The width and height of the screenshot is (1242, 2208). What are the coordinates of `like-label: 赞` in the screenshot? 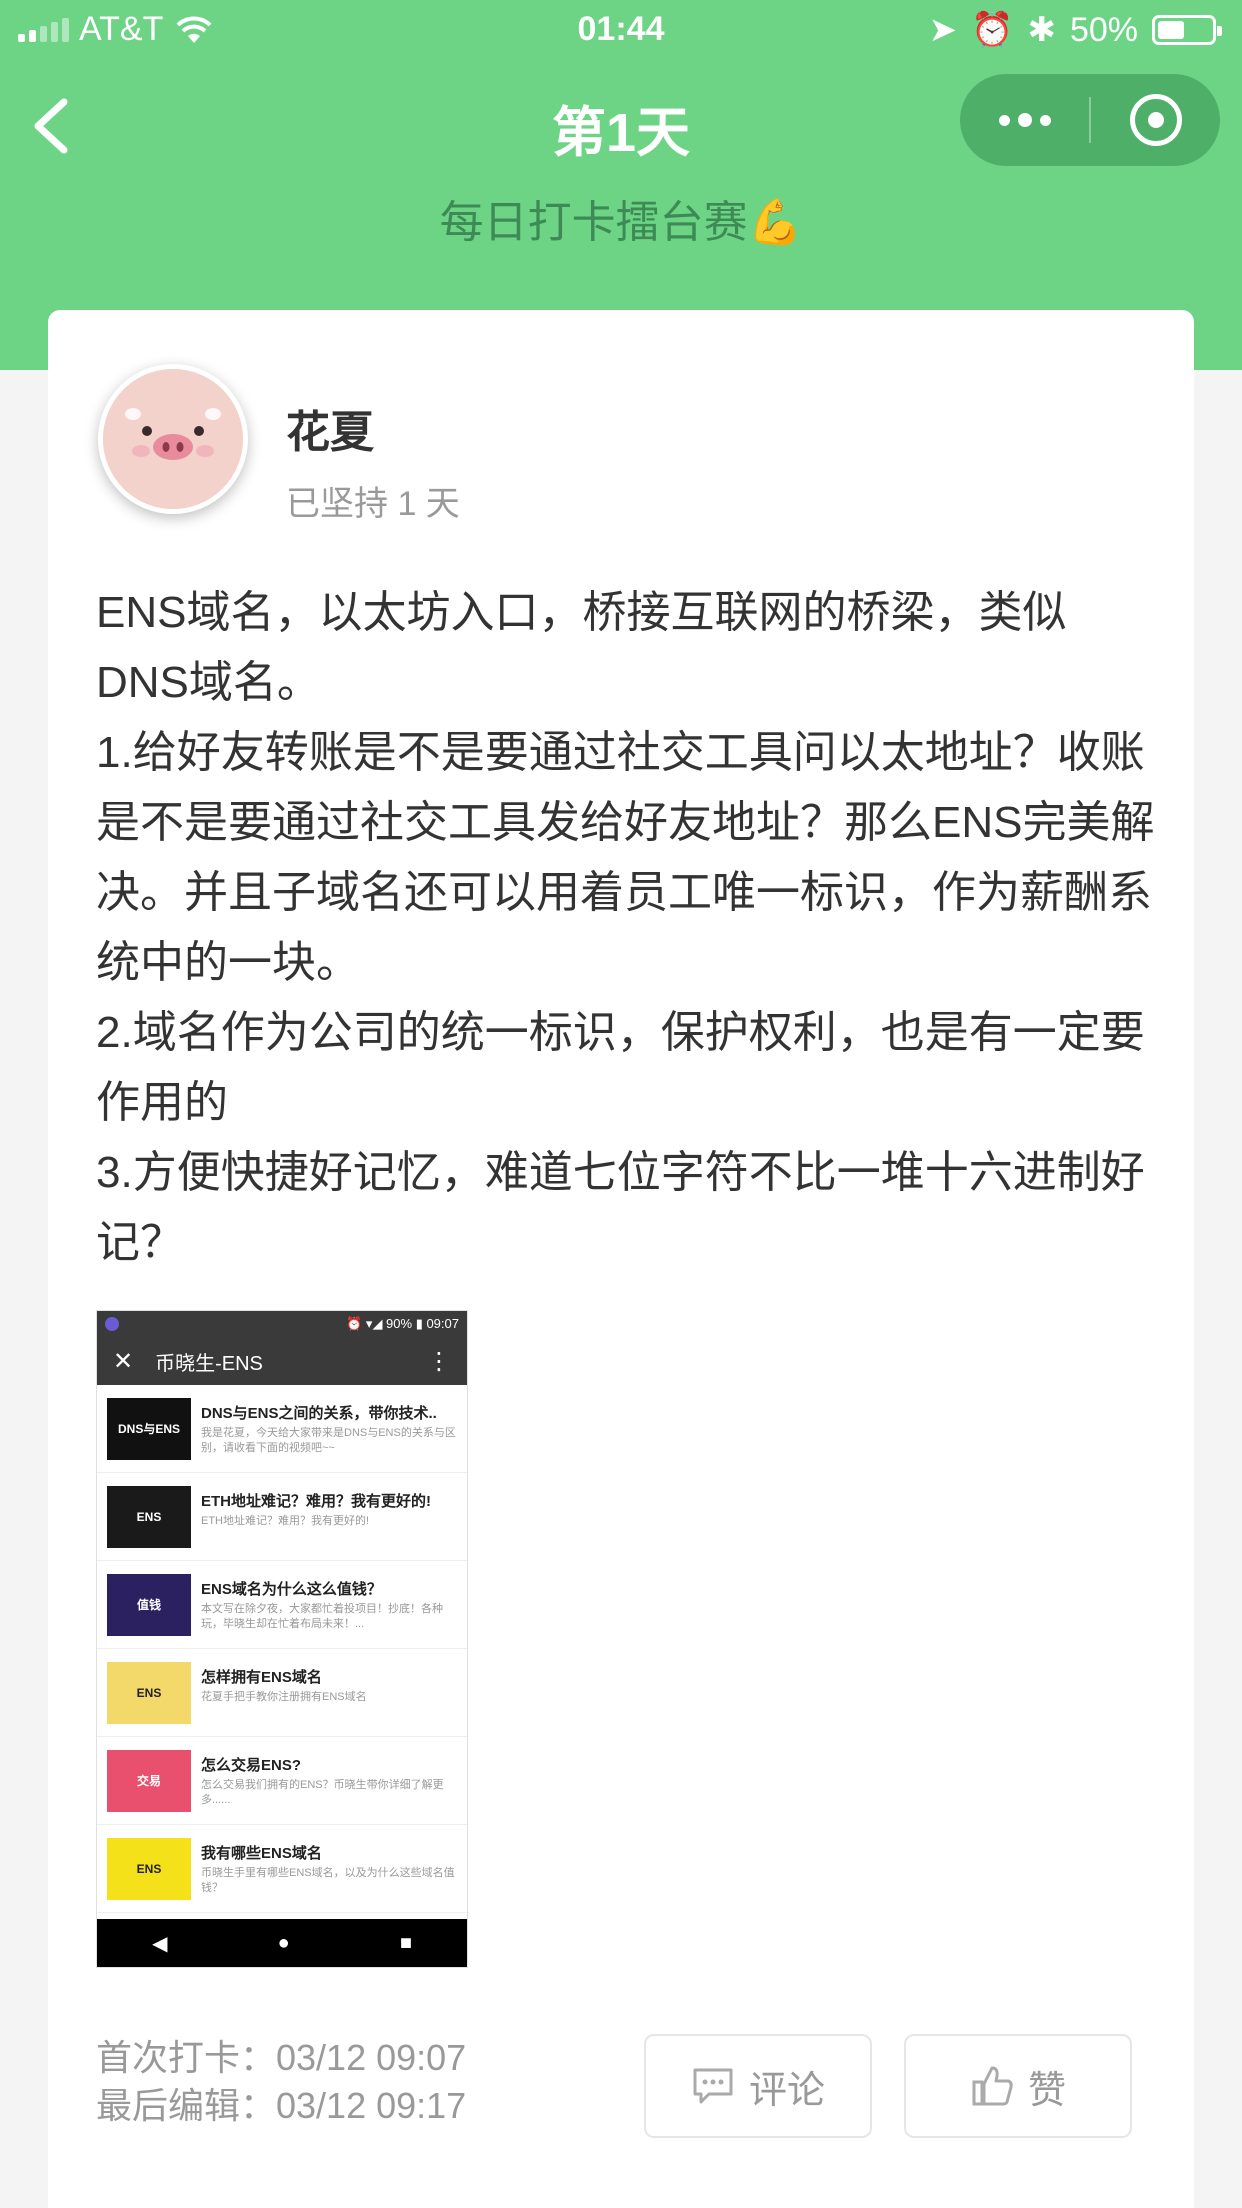 It's located at (1046, 2090).